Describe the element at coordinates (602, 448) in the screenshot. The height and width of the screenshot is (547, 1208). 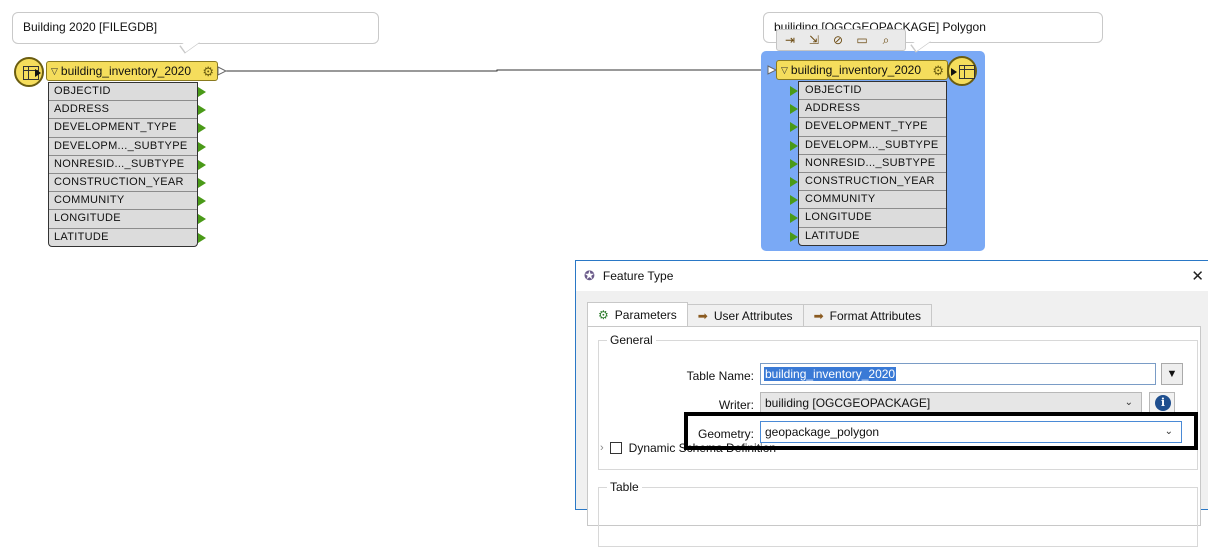
I see `expand-chevron-icon: ›` at that location.